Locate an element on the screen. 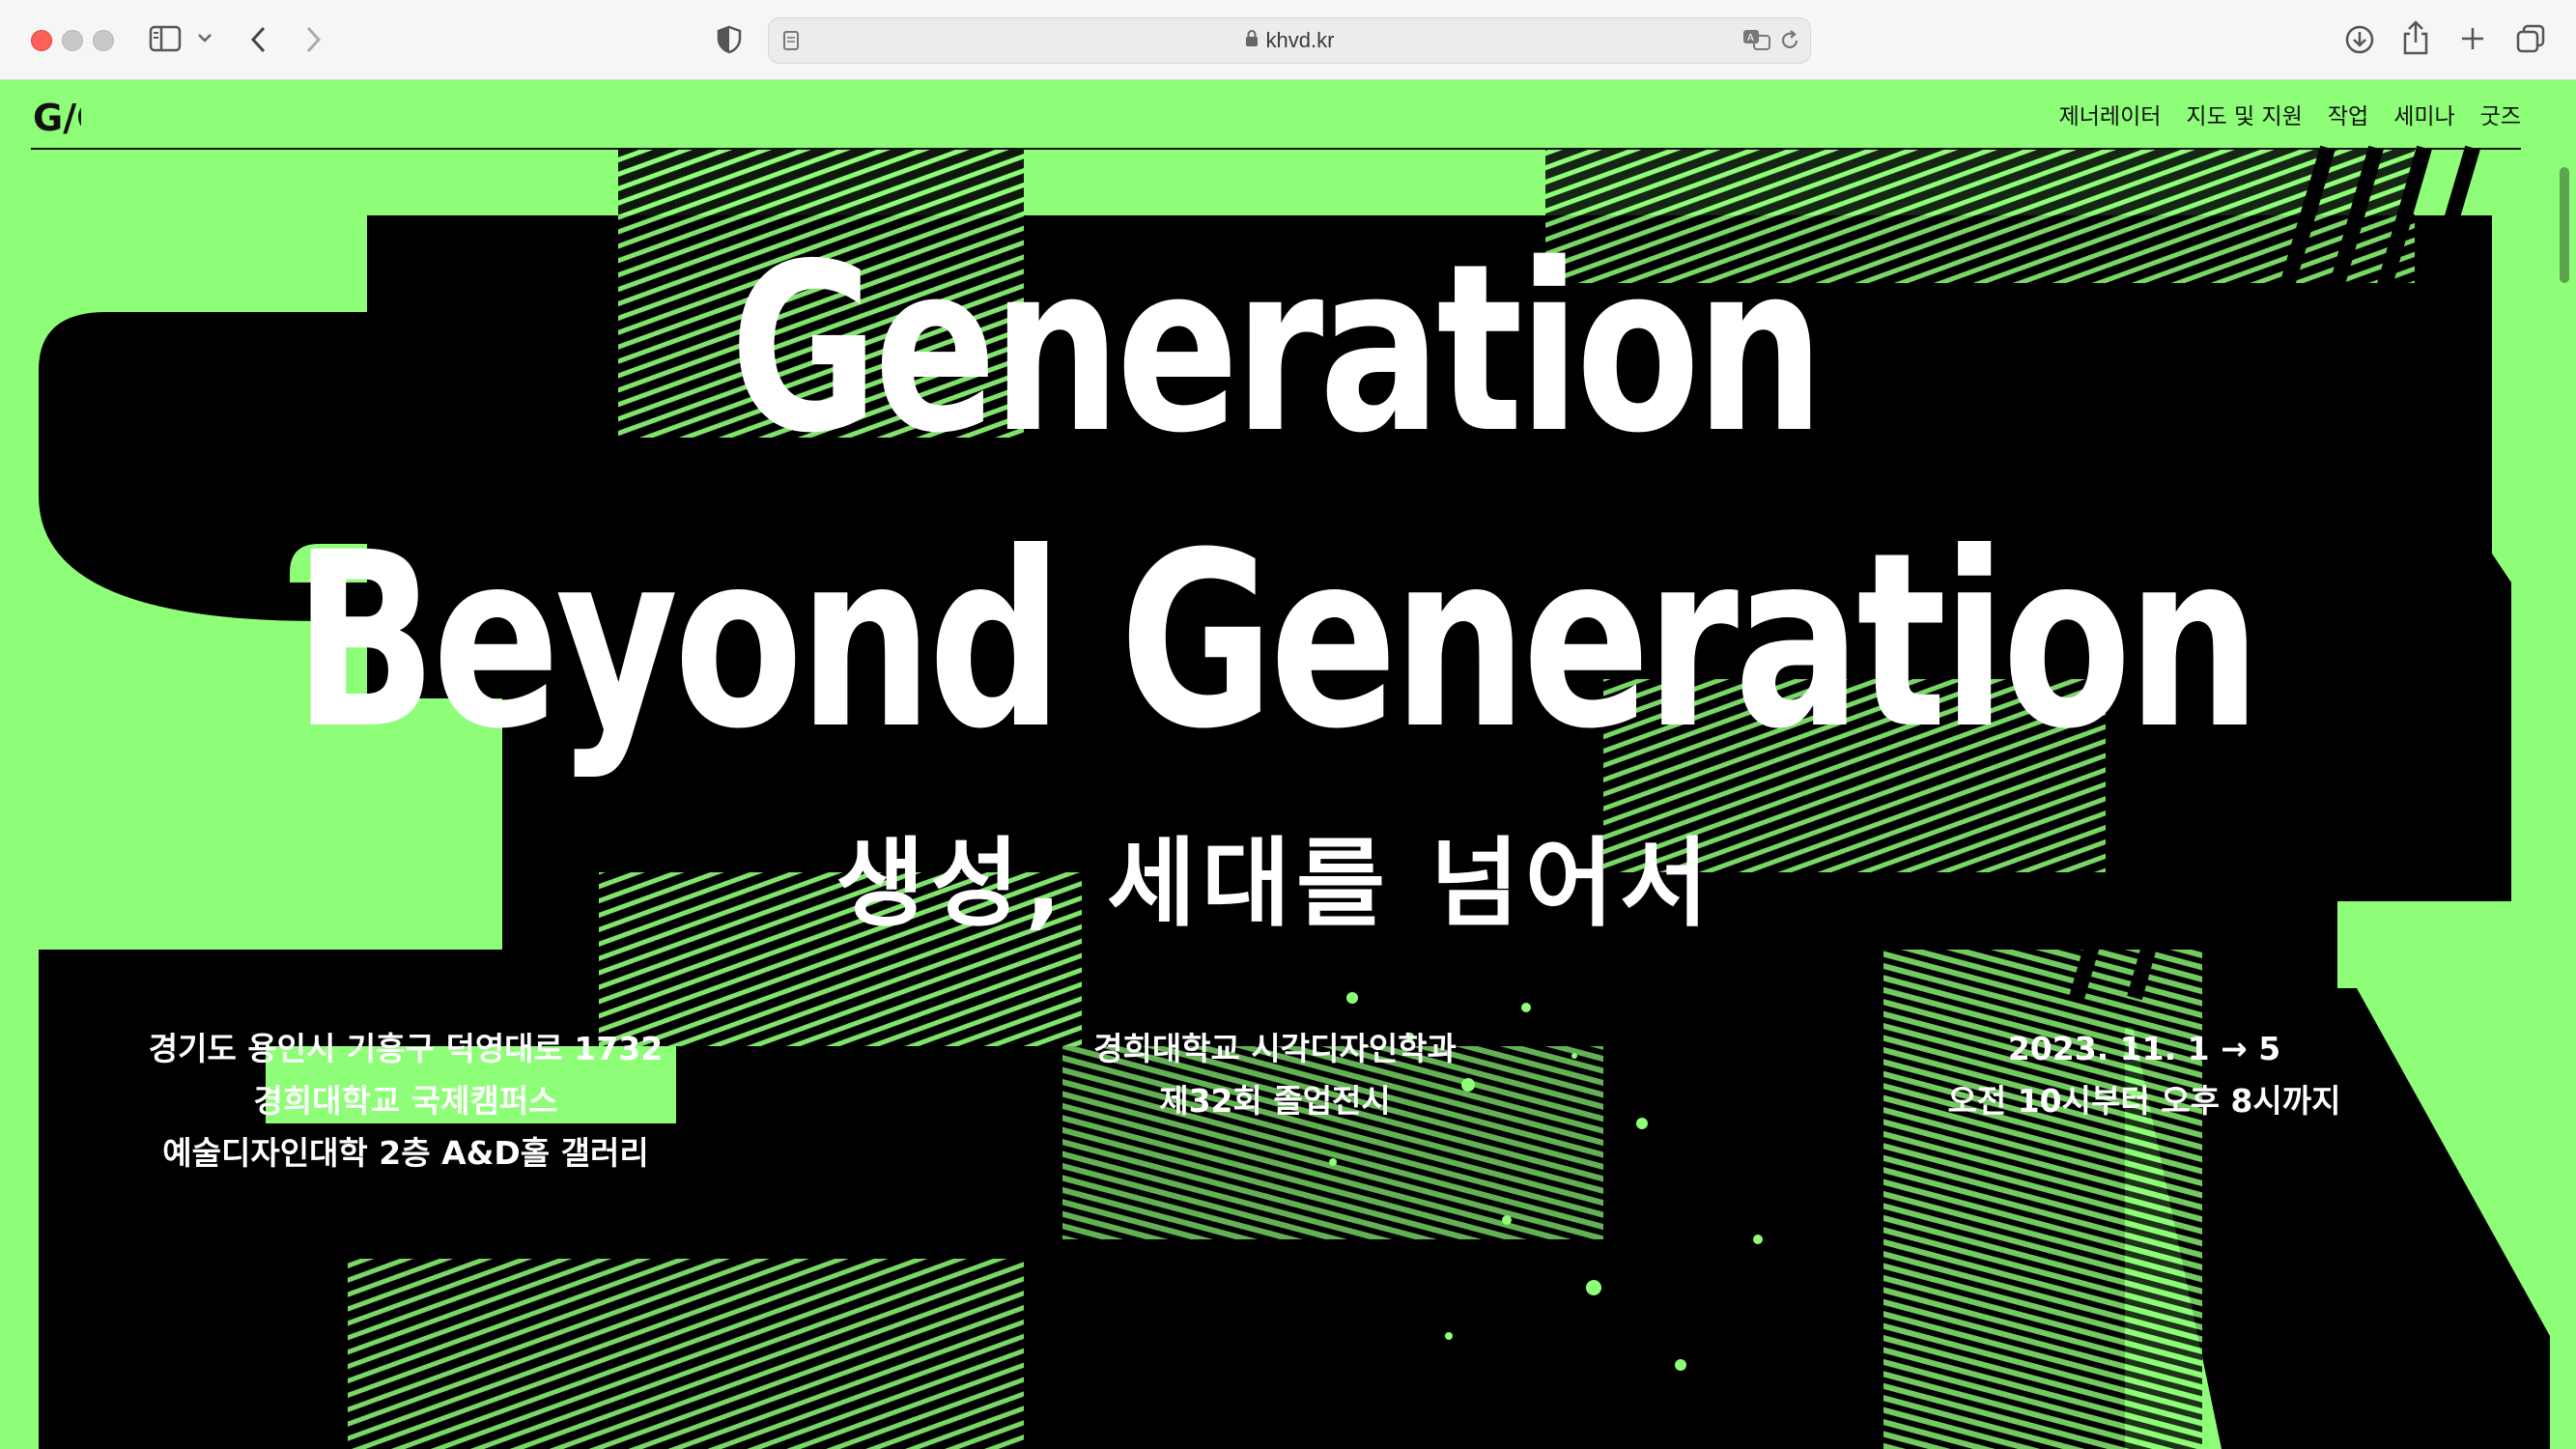  url-display: khvd.kr is located at coordinates (1289, 40).